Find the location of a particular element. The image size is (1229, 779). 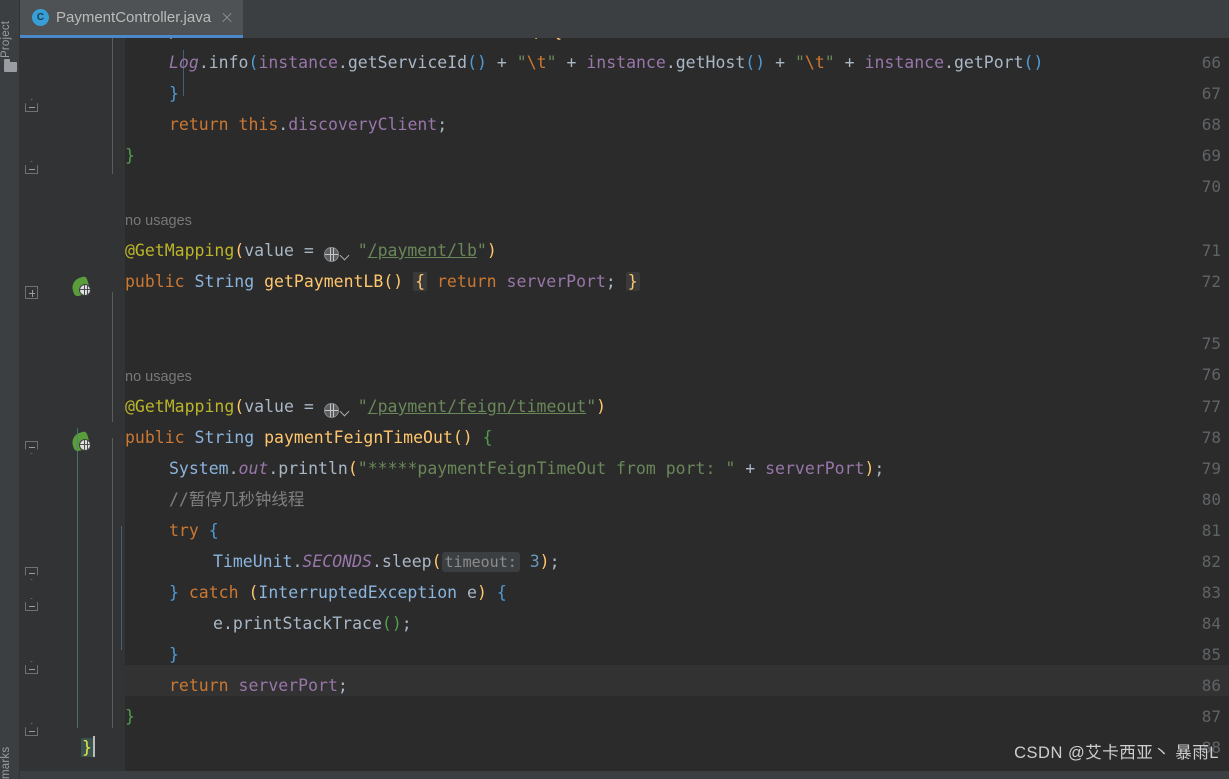

code-line-81: try { is located at coordinates (194, 530).